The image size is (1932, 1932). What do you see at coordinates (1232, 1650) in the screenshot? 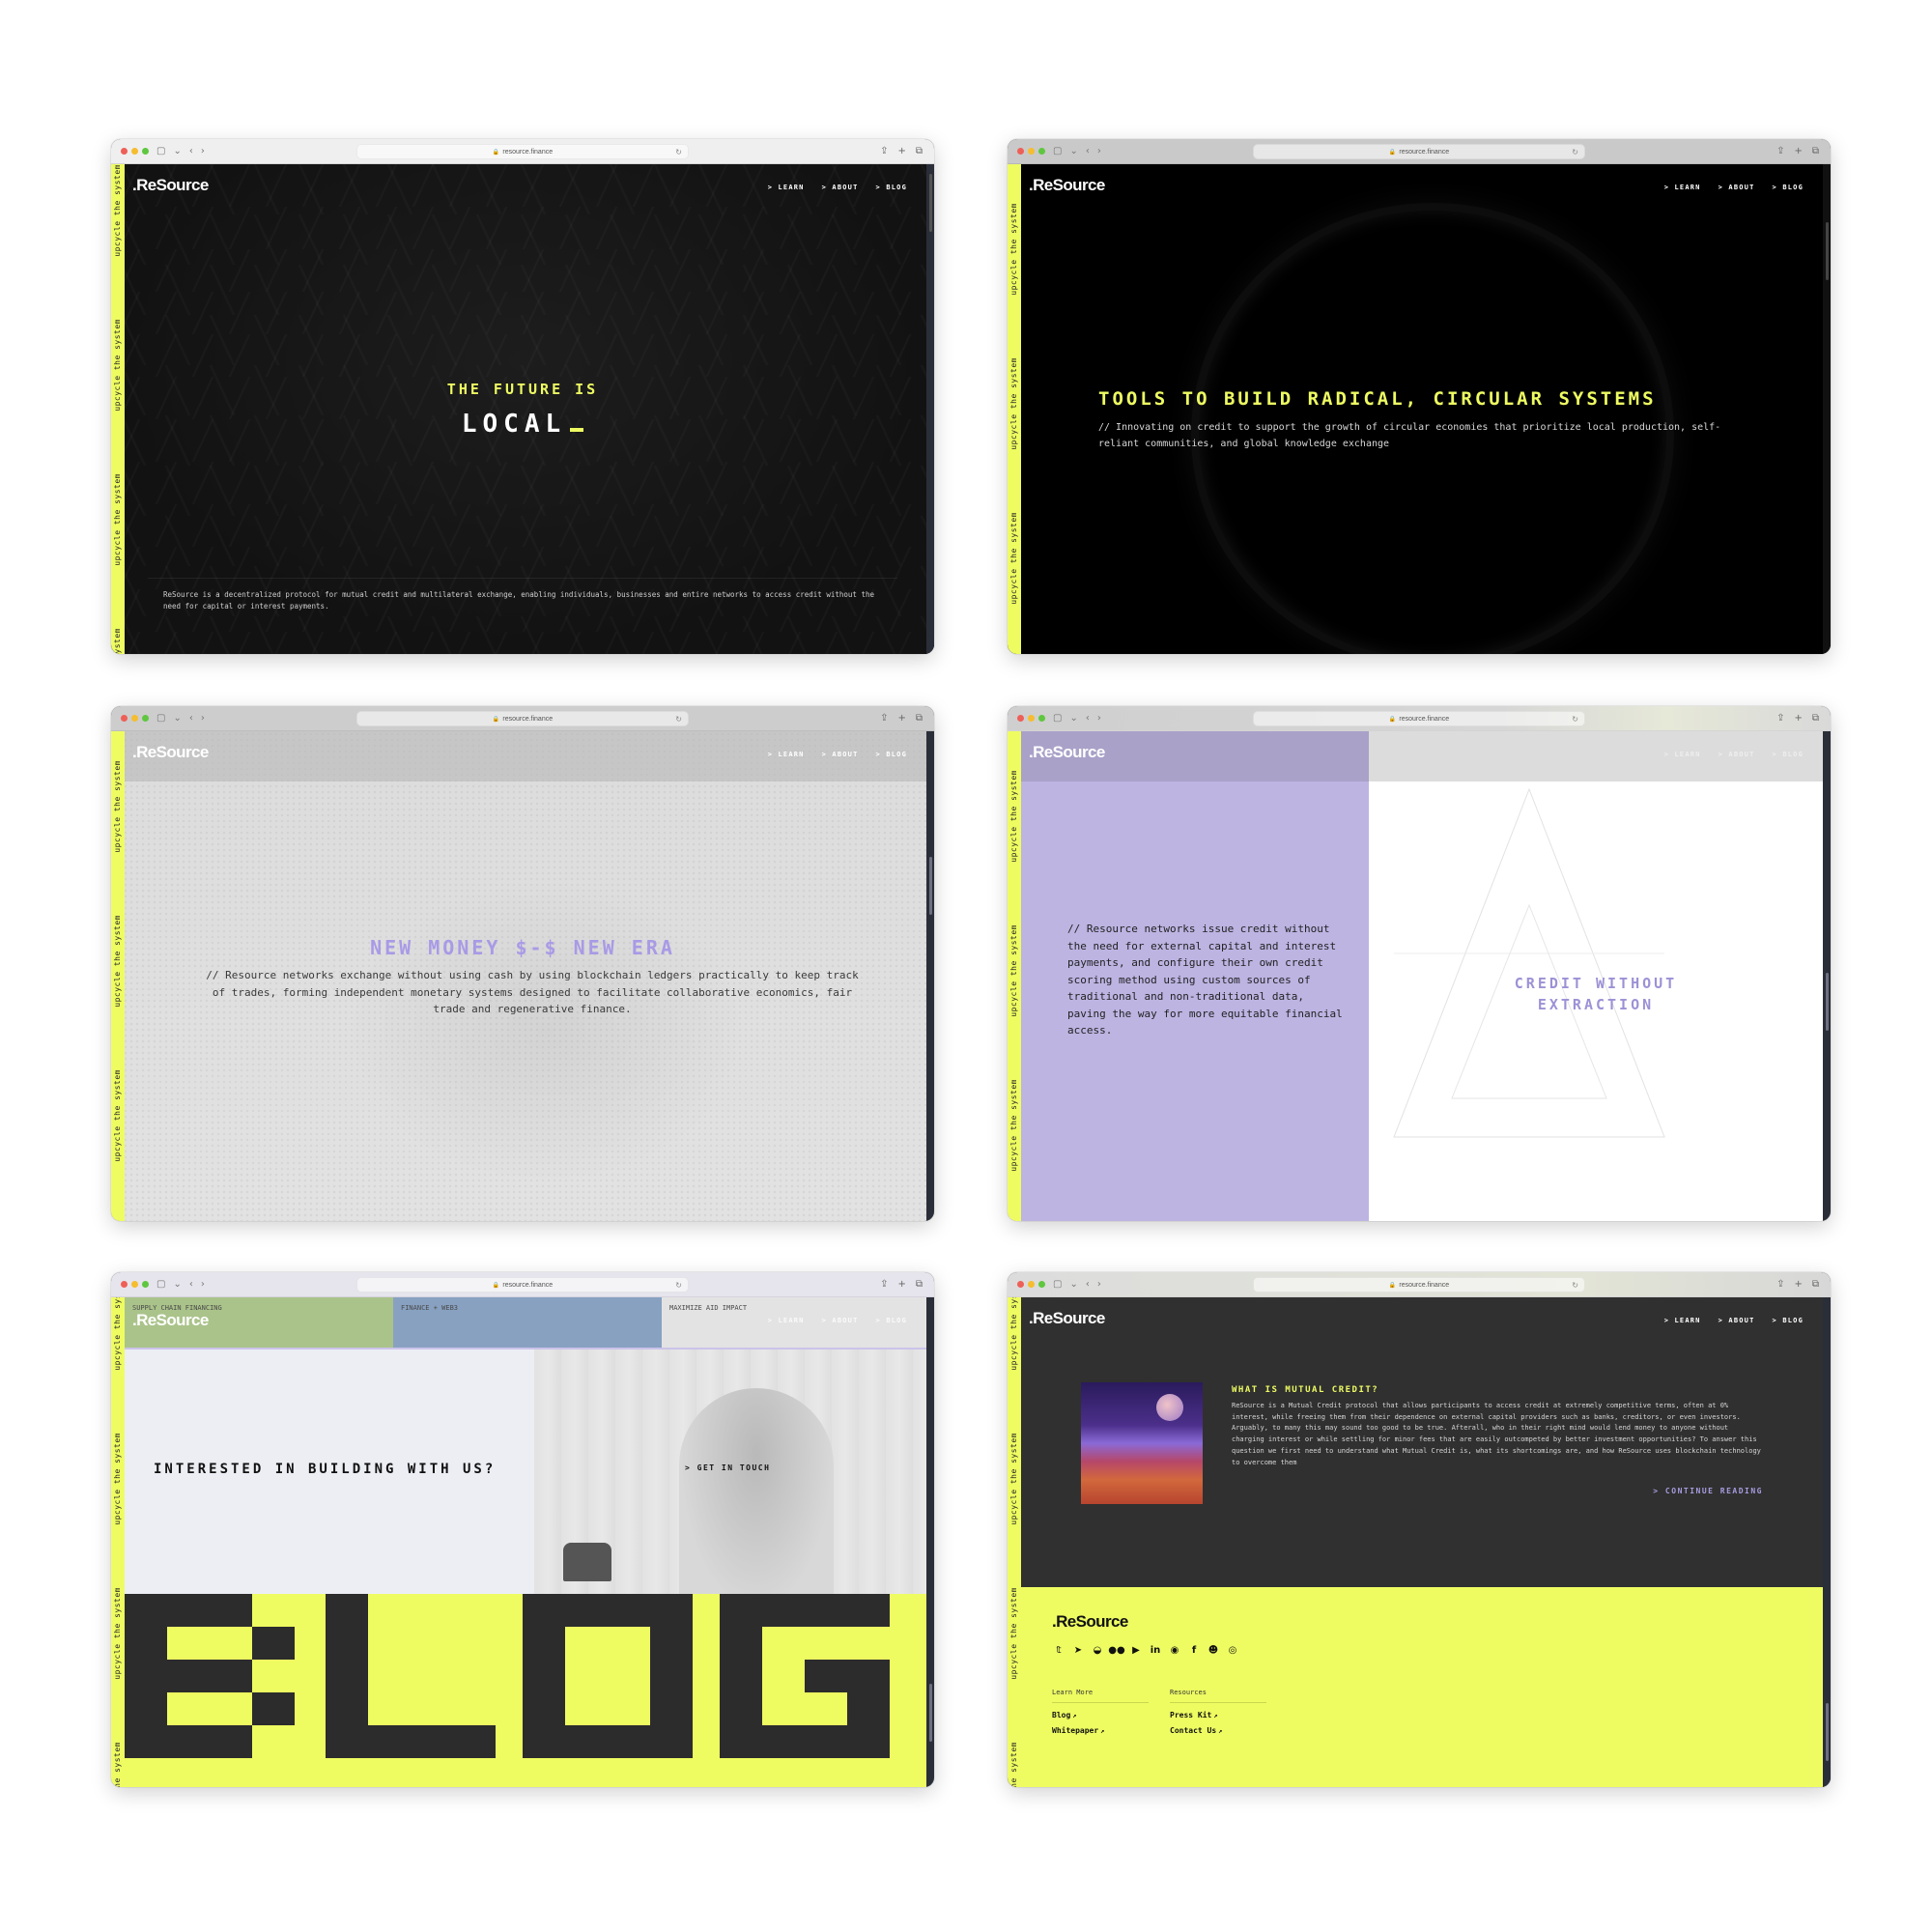
I see `instagram-icon: ◎` at bounding box center [1232, 1650].